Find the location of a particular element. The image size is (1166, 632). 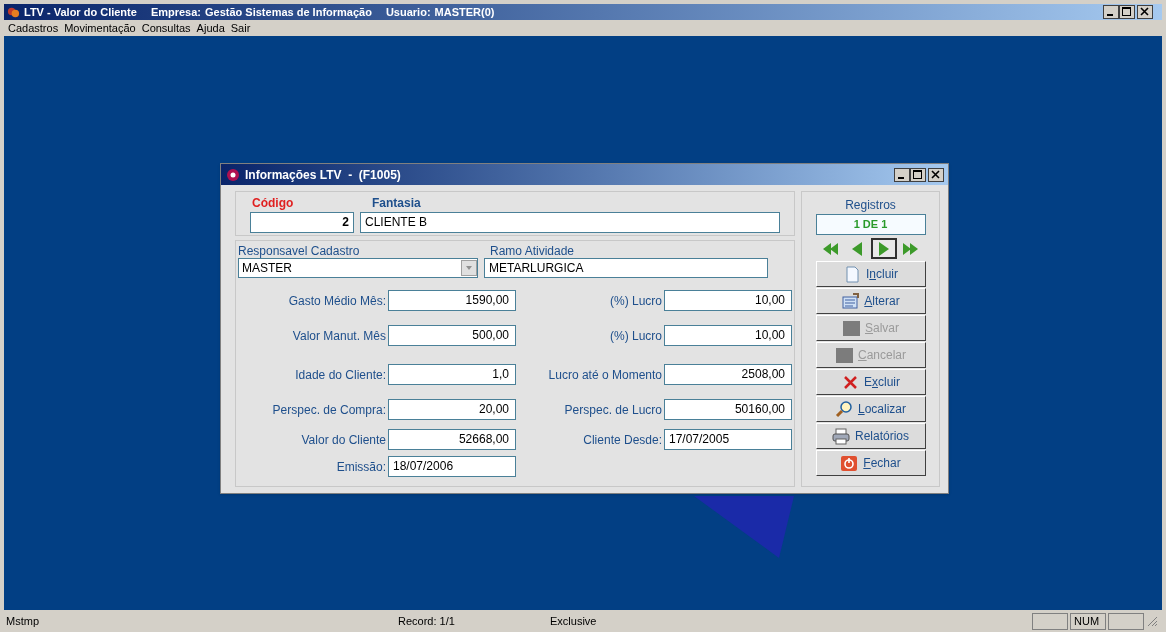

menu-item: Sair is located at coordinates (240, 28).